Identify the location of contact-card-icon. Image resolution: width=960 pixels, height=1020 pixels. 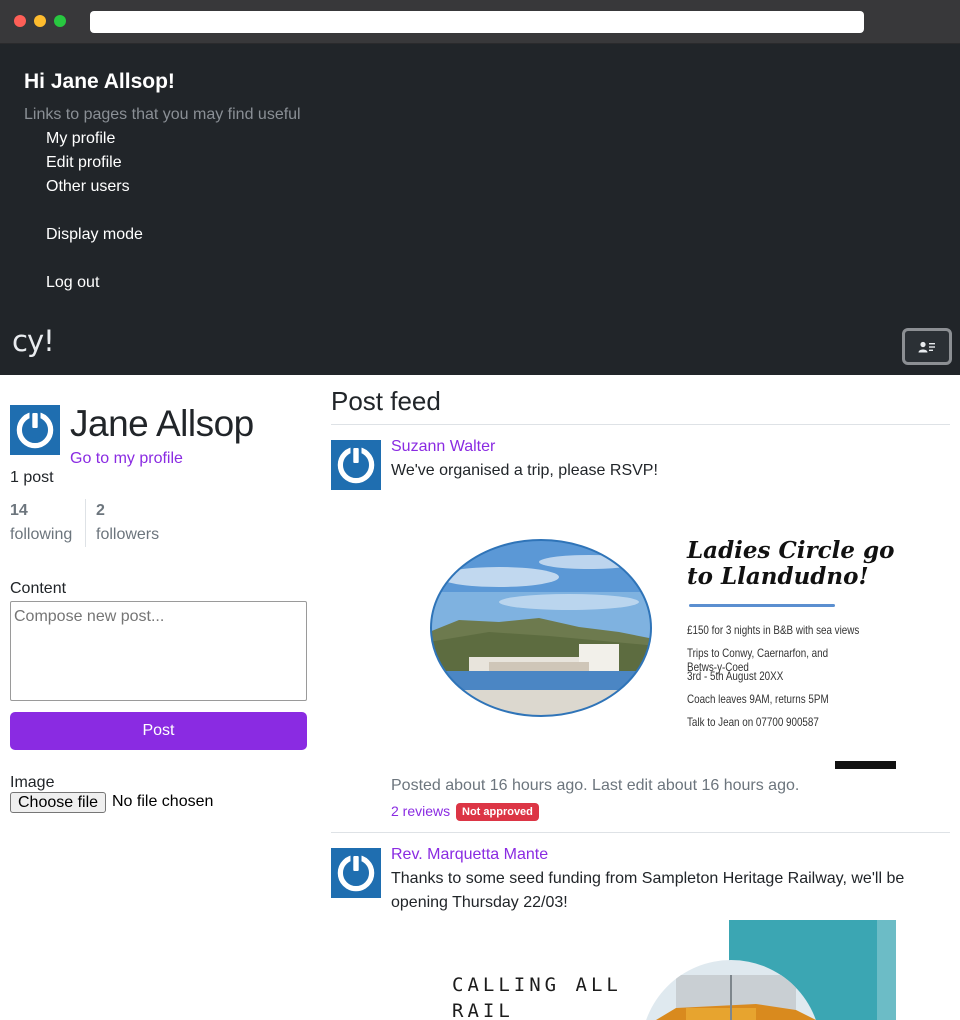
(926, 346).